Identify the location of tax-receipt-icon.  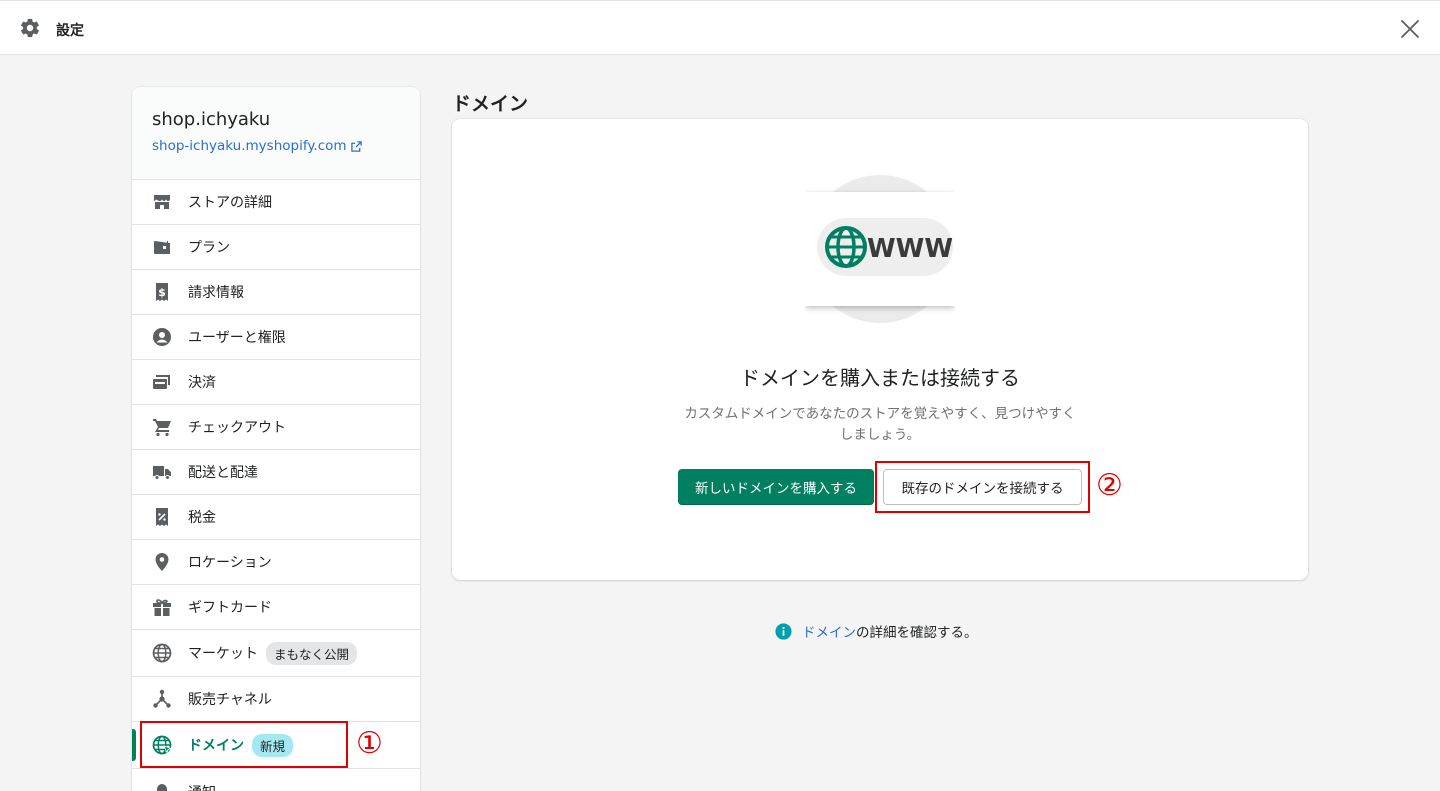
(162, 517).